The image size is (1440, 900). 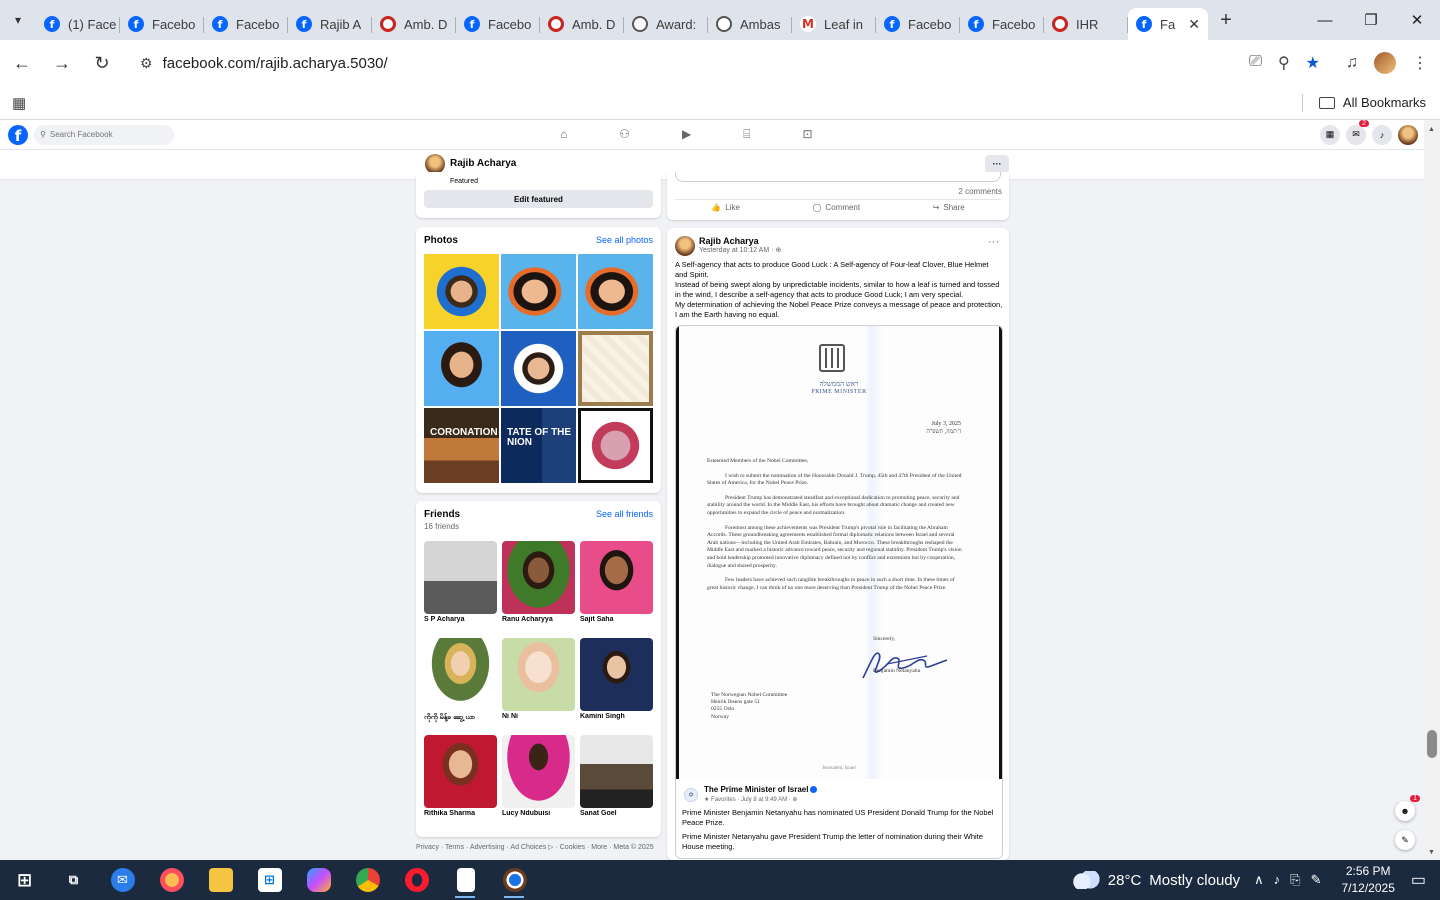 What do you see at coordinates (740, 250) in the screenshot?
I see `post-timestamp: Yesterday at 10:12 AM · ⊕` at bounding box center [740, 250].